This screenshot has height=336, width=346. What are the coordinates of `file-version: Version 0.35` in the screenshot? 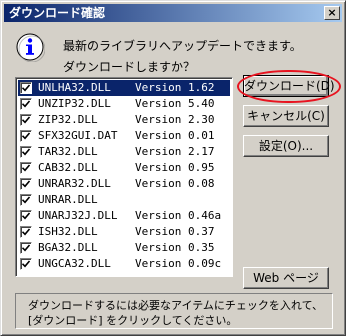 It's located at (175, 247).